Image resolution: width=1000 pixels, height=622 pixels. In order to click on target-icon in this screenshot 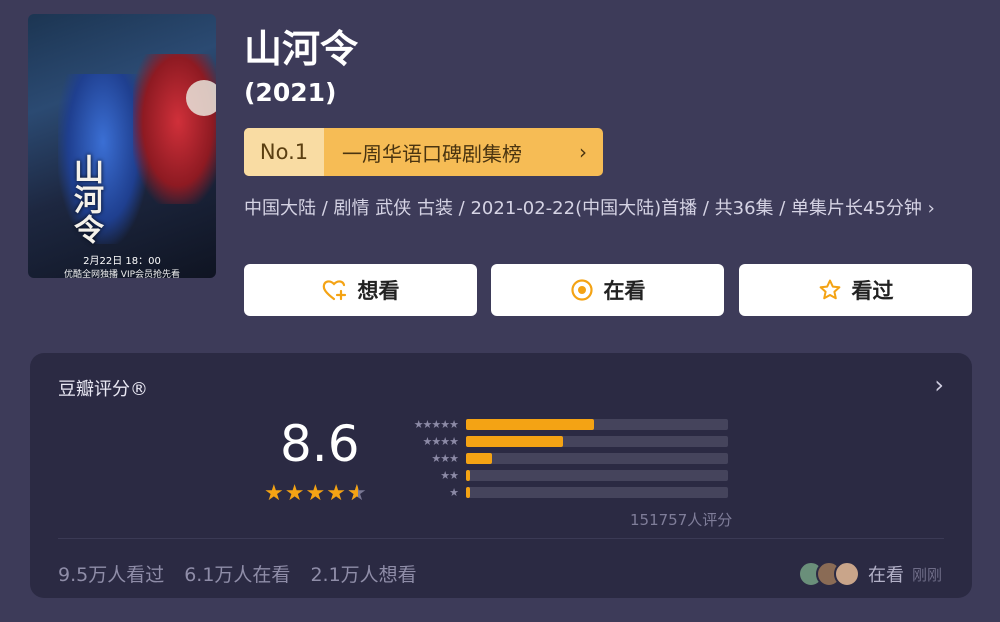, I will do `click(582, 290)`.